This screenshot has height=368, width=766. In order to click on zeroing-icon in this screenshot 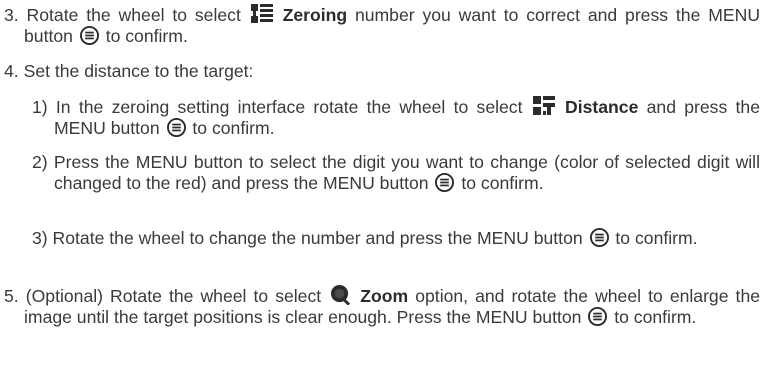, I will do `click(262, 14)`.